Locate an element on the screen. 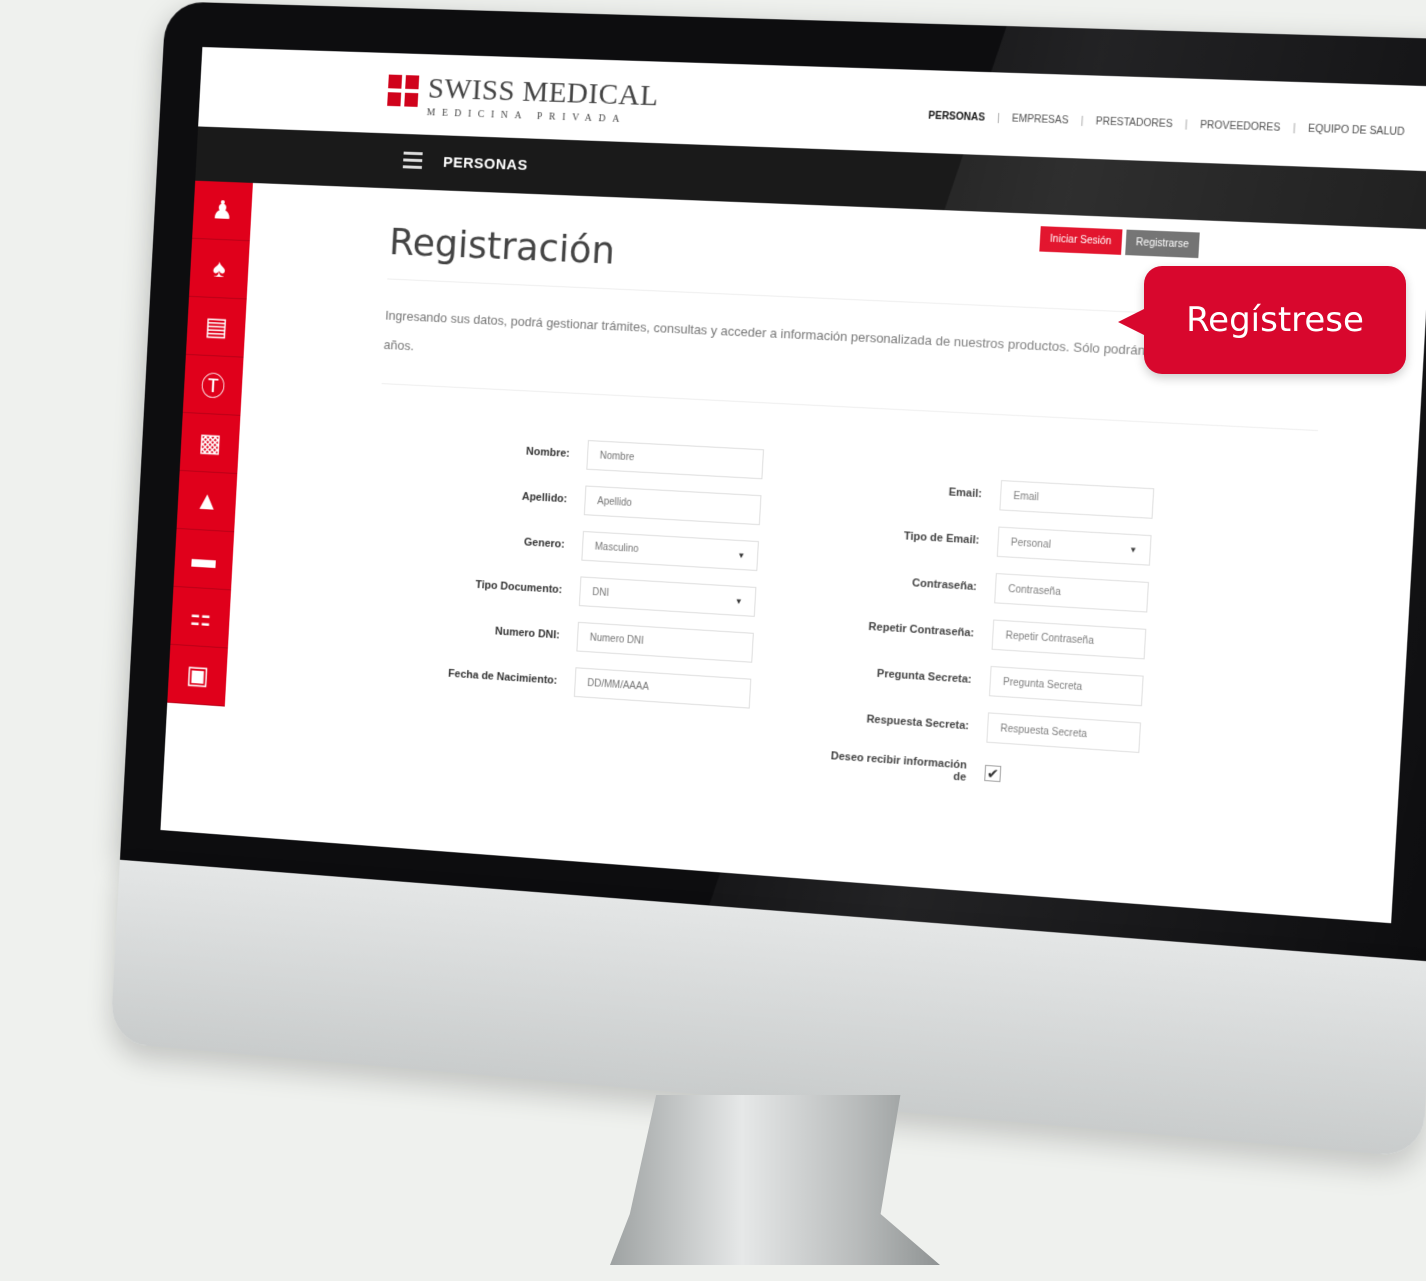 This screenshot has height=1281, width=1426. sidebar: ♟ ♠ ▤ Ⓣ ▩ ▲ ▬ ⚏ ▣ is located at coordinates (210, 443).